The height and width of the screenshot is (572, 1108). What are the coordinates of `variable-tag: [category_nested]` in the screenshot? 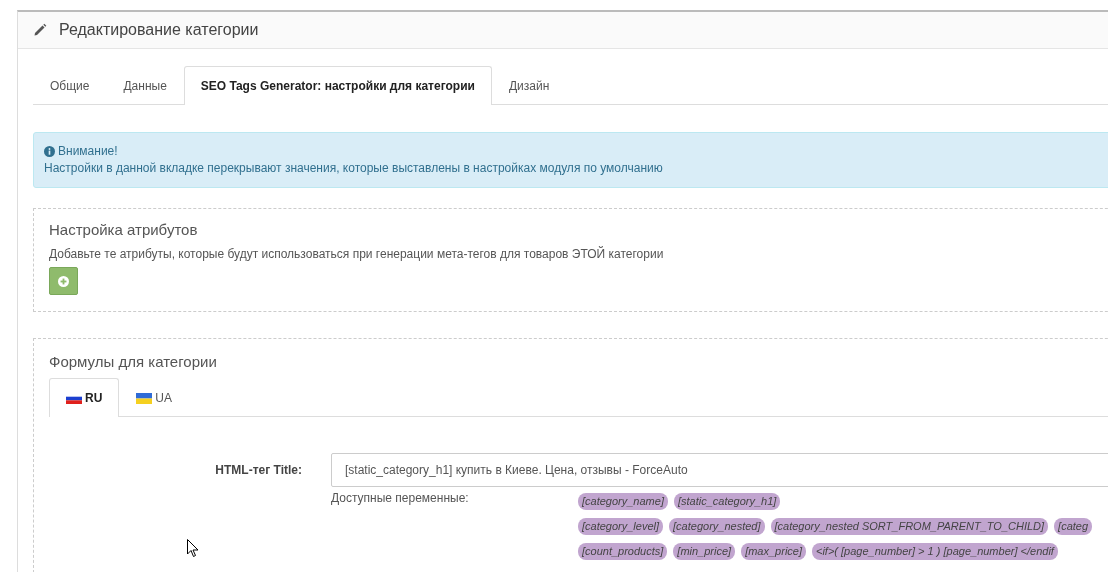 It's located at (717, 526).